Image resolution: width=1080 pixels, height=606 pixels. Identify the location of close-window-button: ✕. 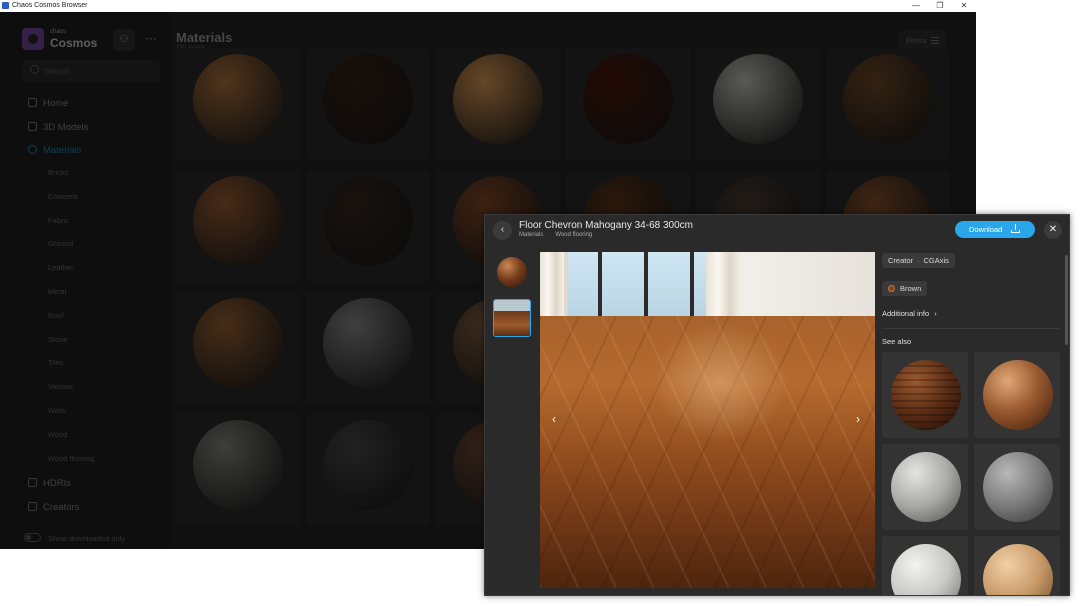
(963, 6).